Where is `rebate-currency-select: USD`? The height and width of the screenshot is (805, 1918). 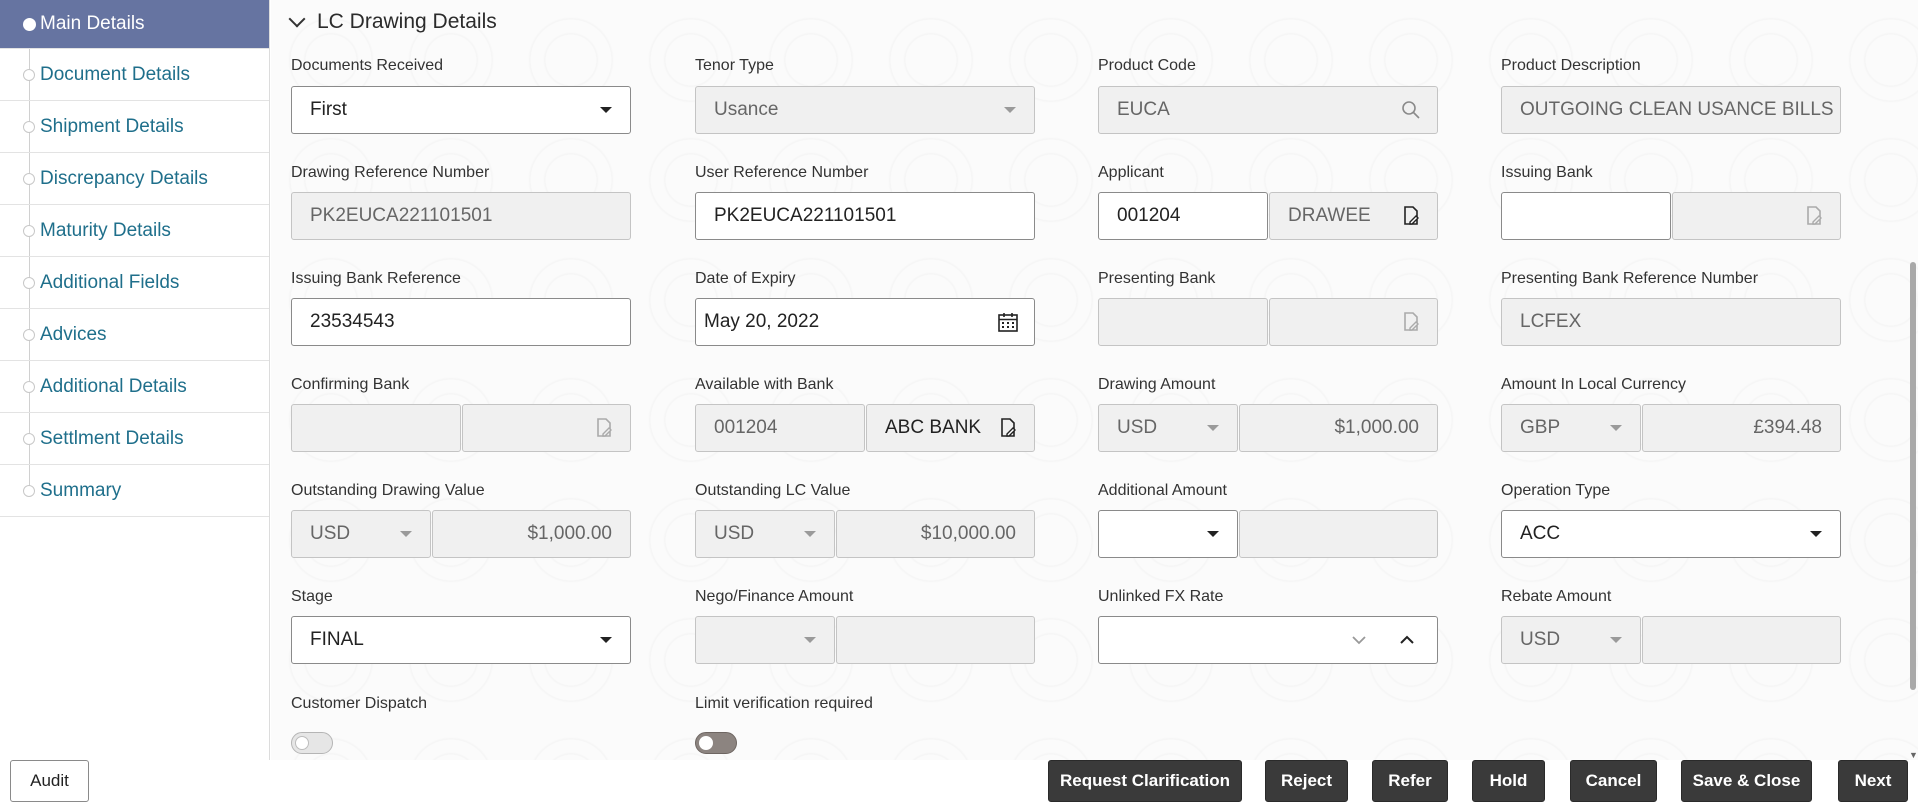
rebate-currency-select: USD is located at coordinates (1571, 640).